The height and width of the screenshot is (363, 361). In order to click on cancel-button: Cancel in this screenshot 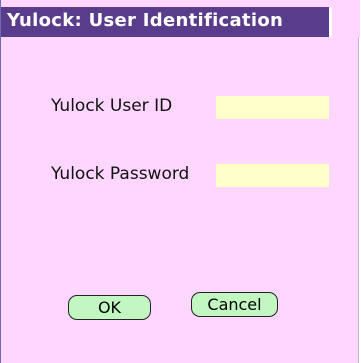, I will do `click(234, 304)`.